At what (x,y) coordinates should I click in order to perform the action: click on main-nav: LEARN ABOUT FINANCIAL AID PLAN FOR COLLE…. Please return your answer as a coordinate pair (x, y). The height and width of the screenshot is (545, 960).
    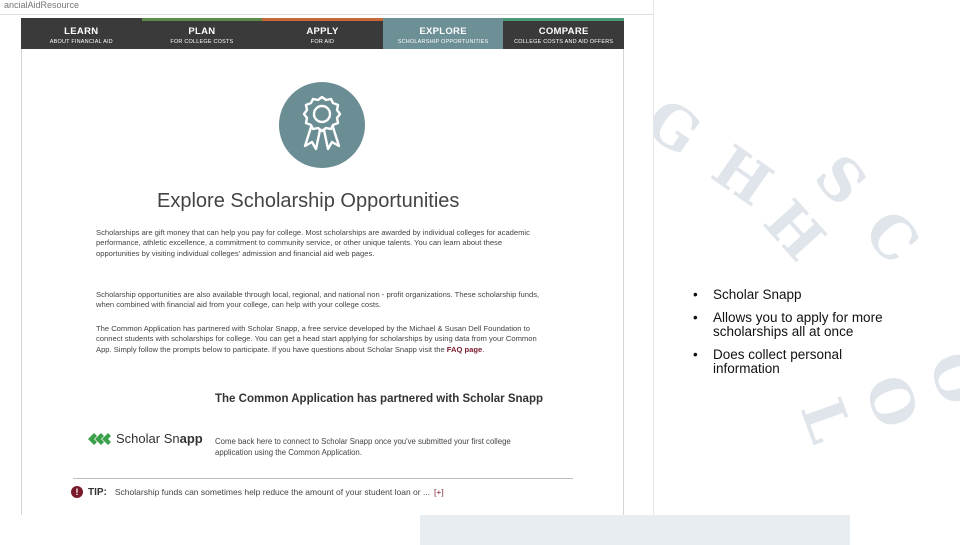
    Looking at the image, I should click on (322, 33).